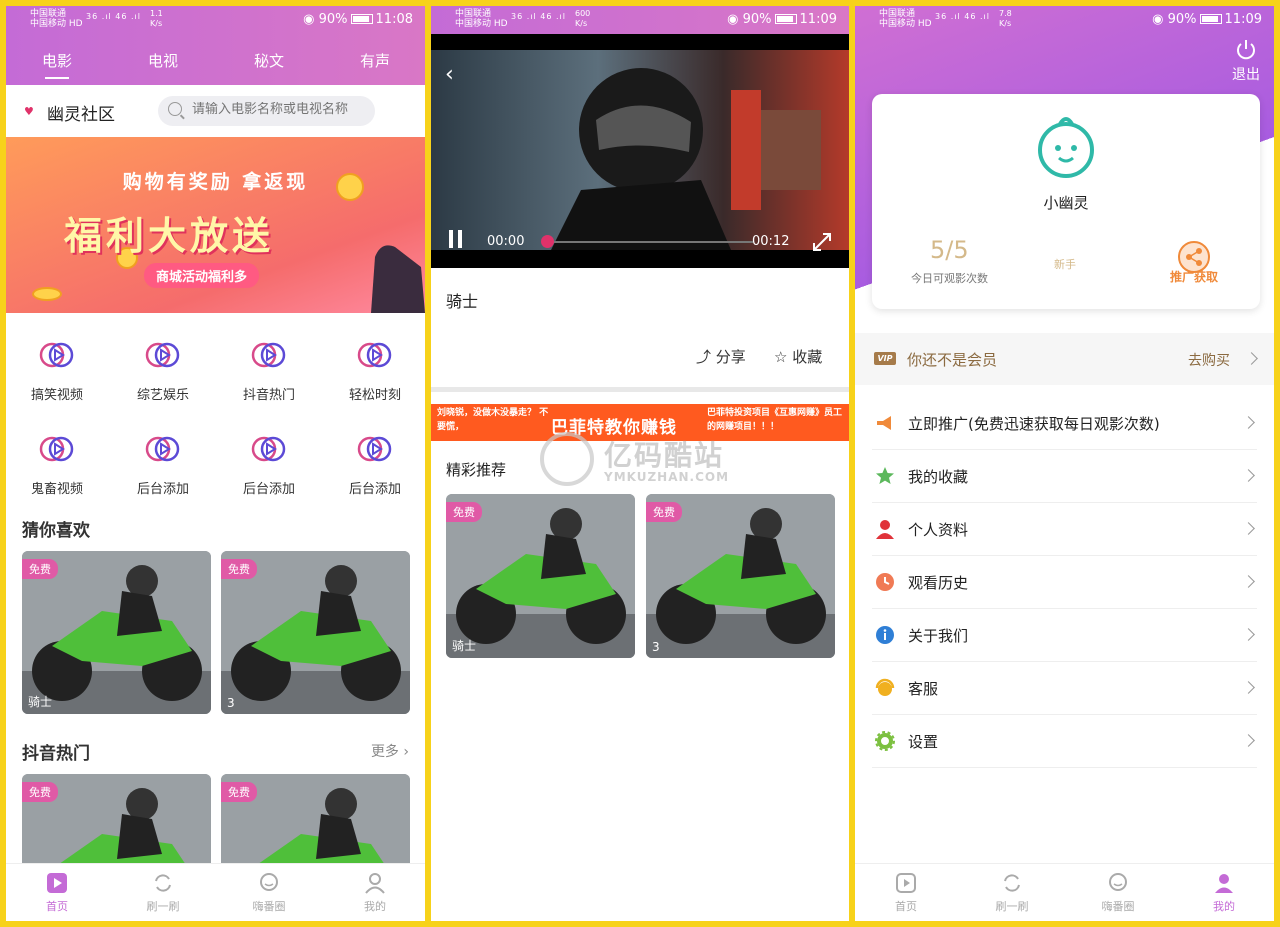 The height and width of the screenshot is (927, 1280). Describe the element at coordinates (81, 115) in the screenshot. I see `brand-name: 幽灵社区` at that location.